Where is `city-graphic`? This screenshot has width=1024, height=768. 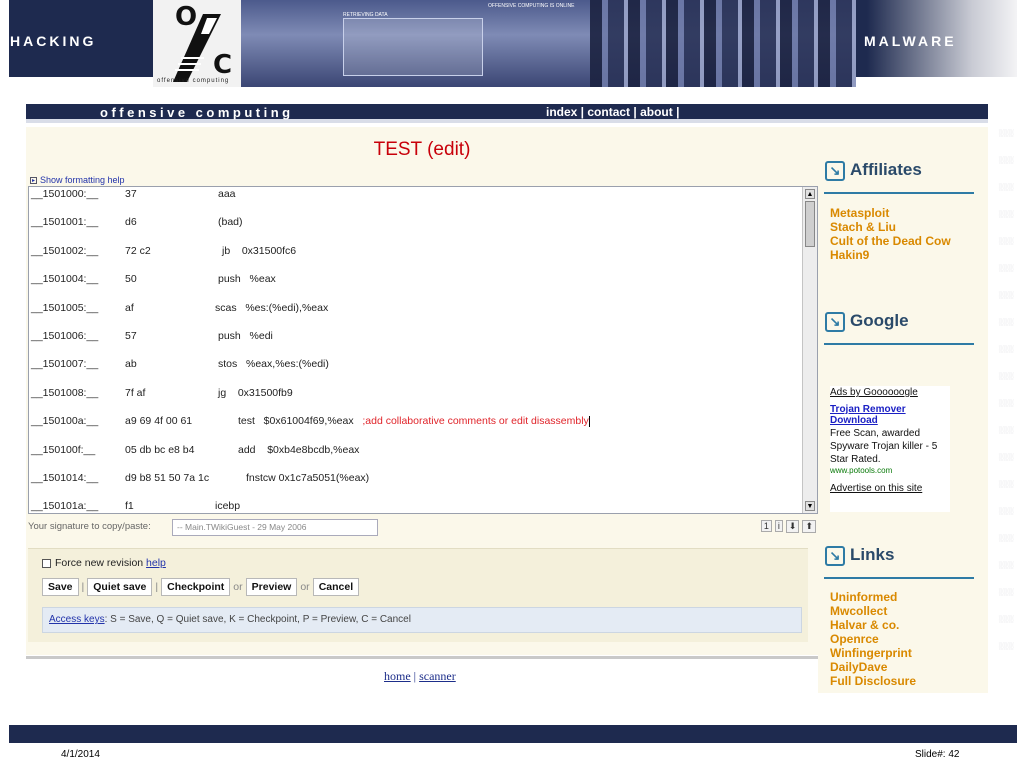
city-graphic is located at coordinates (723, 43).